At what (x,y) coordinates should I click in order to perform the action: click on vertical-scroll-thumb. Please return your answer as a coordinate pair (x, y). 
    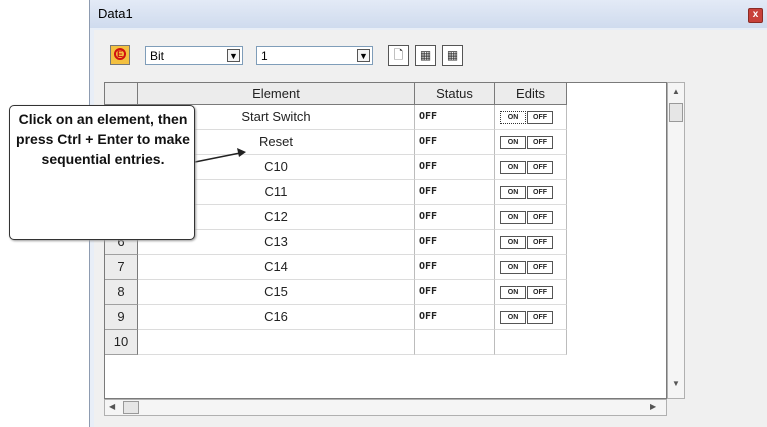
    Looking at the image, I should click on (676, 112).